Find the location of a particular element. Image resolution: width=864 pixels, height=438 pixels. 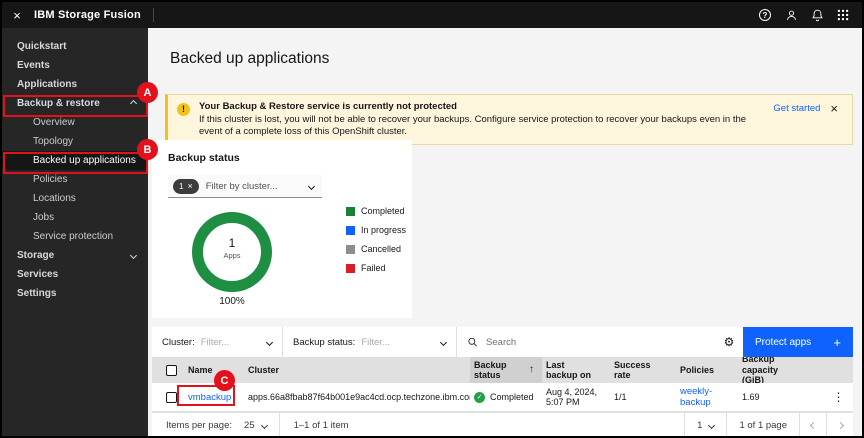

page-number-select: 1 is located at coordinates (705, 424).